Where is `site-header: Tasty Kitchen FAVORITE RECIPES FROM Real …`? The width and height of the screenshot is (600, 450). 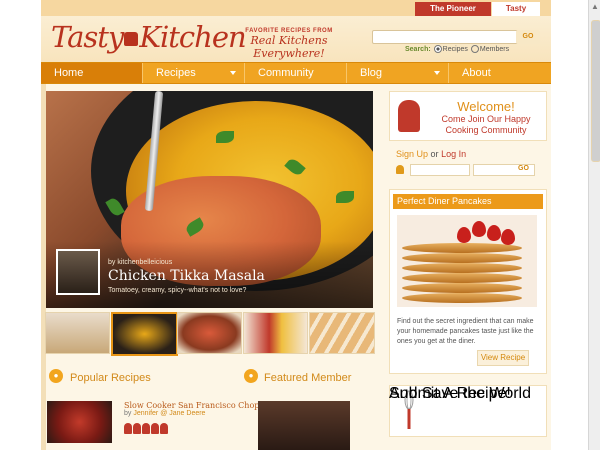
site-header: Tasty Kitchen FAVORITE RECIPES FROM Real … is located at coordinates (296, 39).